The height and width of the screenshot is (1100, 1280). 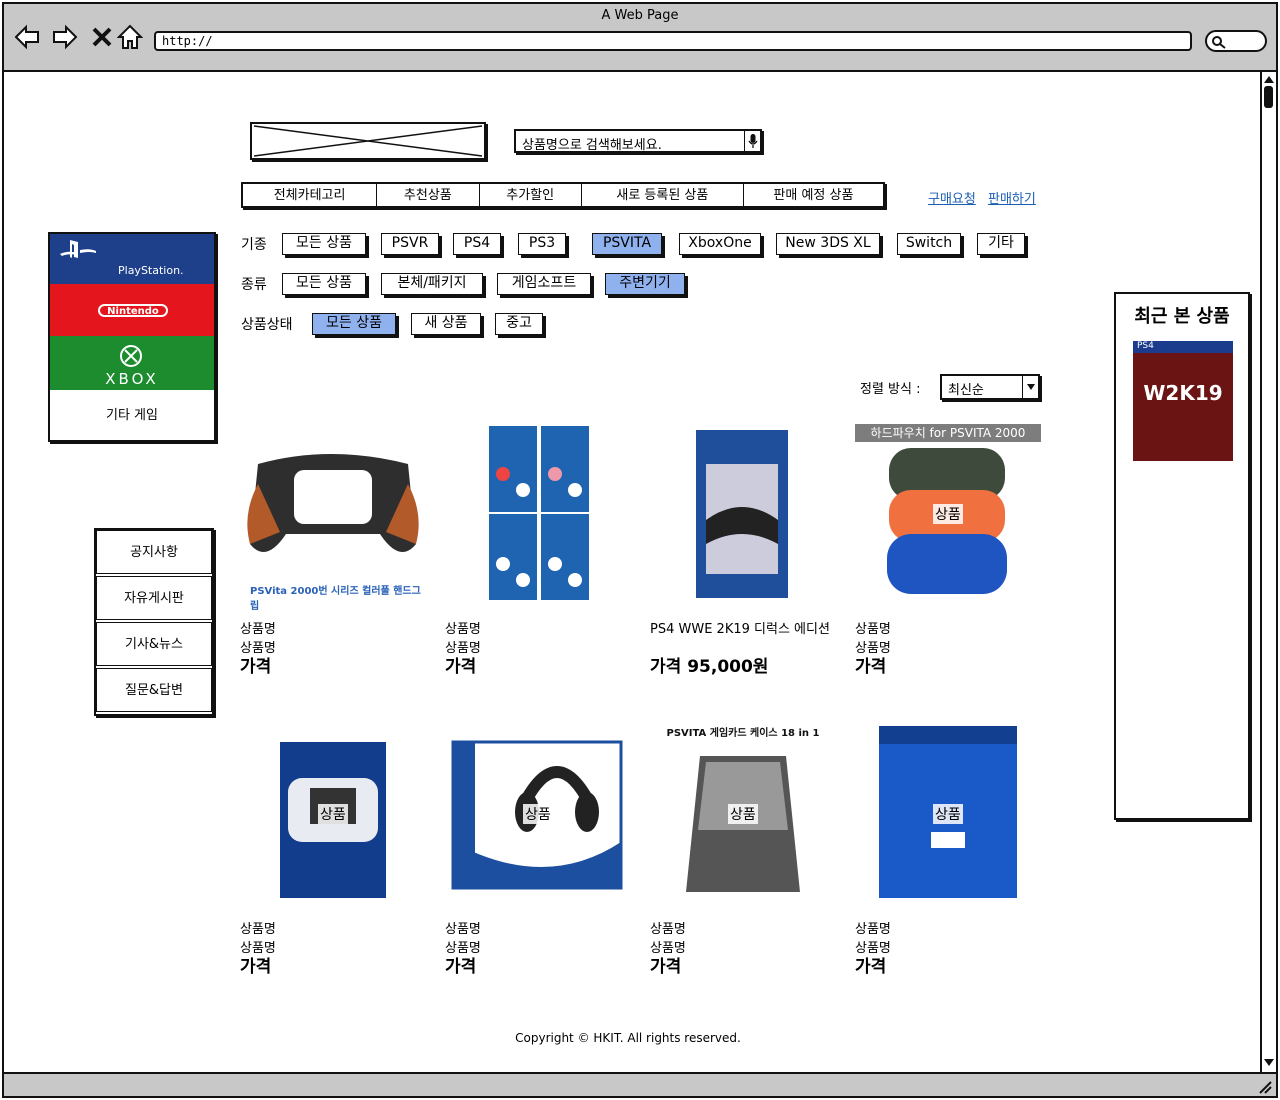 I want to click on nintendo-logo: Nintendo, so click(x=133, y=310).